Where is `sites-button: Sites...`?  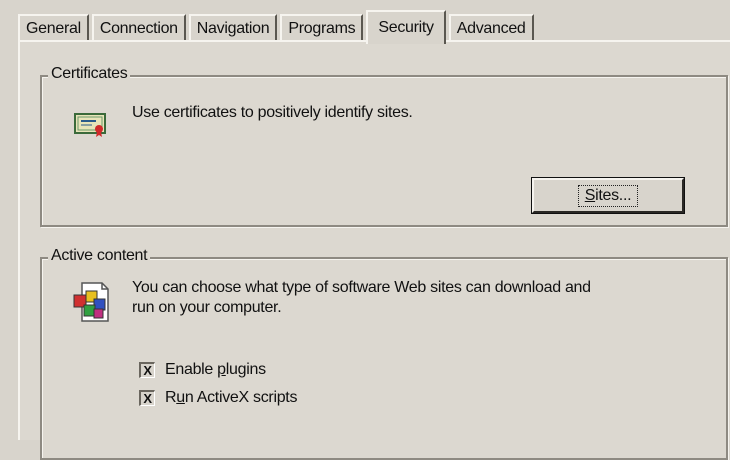
sites-button: Sites... is located at coordinates (608, 195).